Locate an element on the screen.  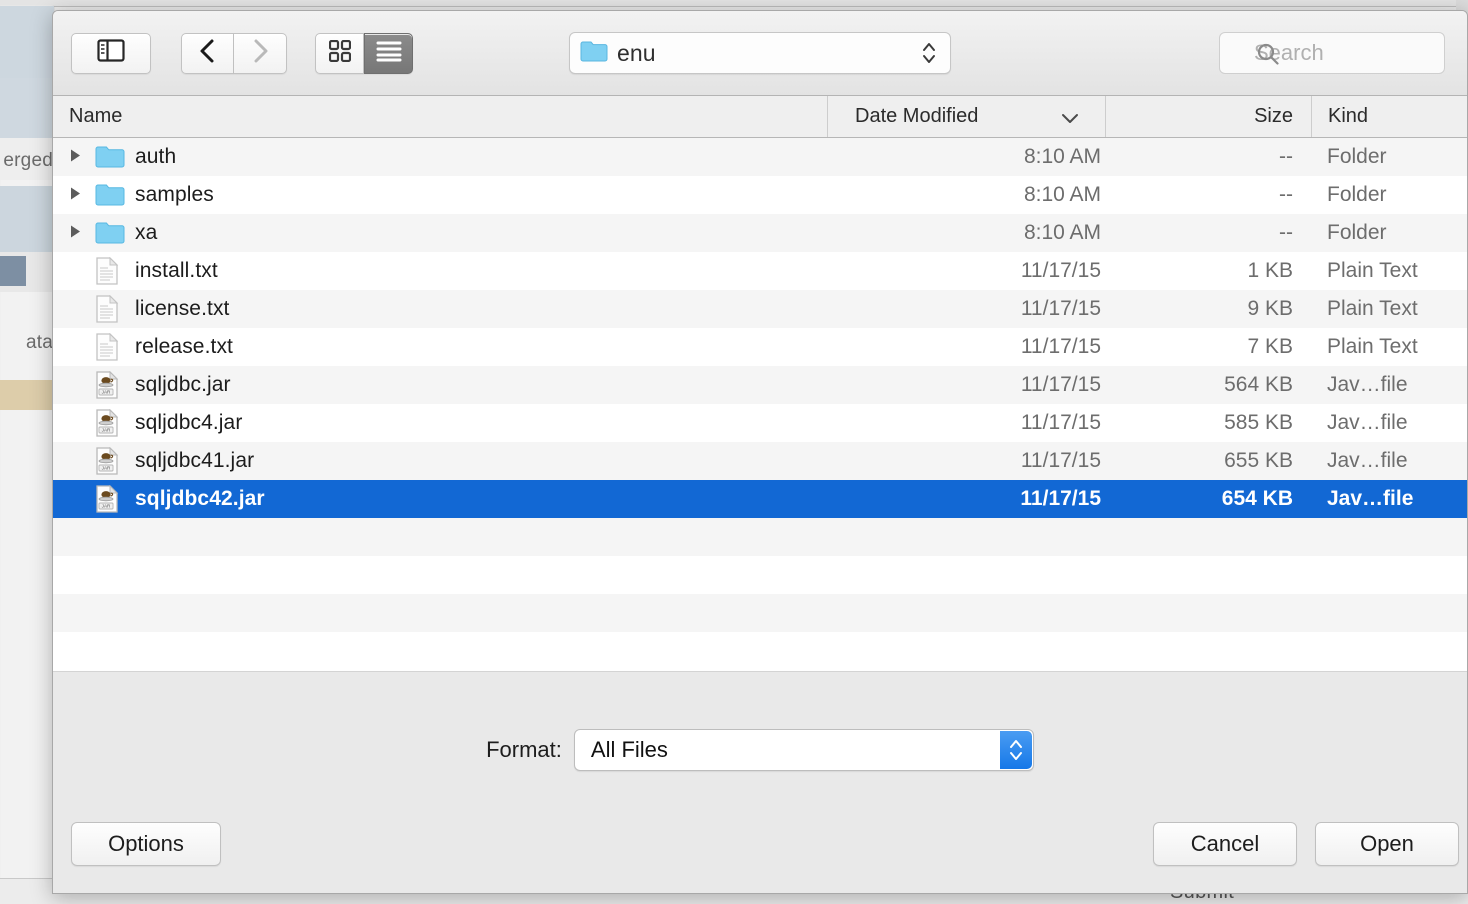
options-button: Options is located at coordinates (146, 844).